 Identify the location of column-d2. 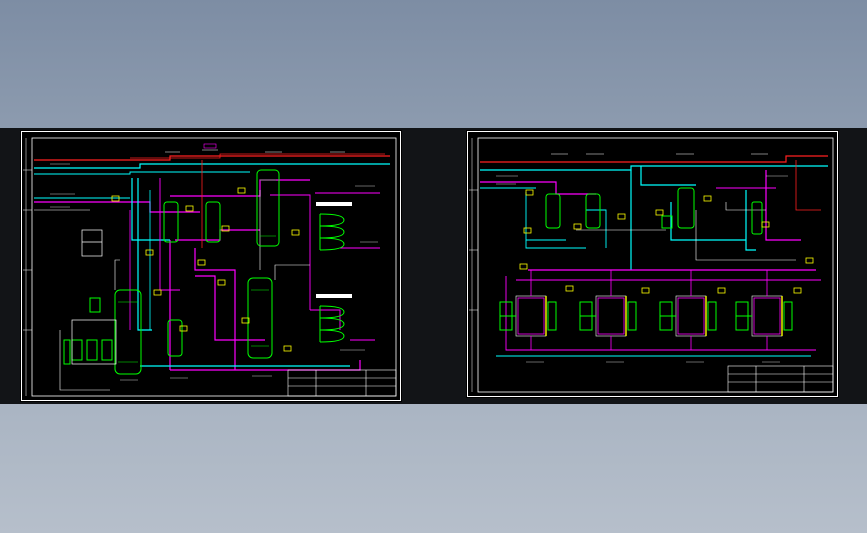
(593, 211).